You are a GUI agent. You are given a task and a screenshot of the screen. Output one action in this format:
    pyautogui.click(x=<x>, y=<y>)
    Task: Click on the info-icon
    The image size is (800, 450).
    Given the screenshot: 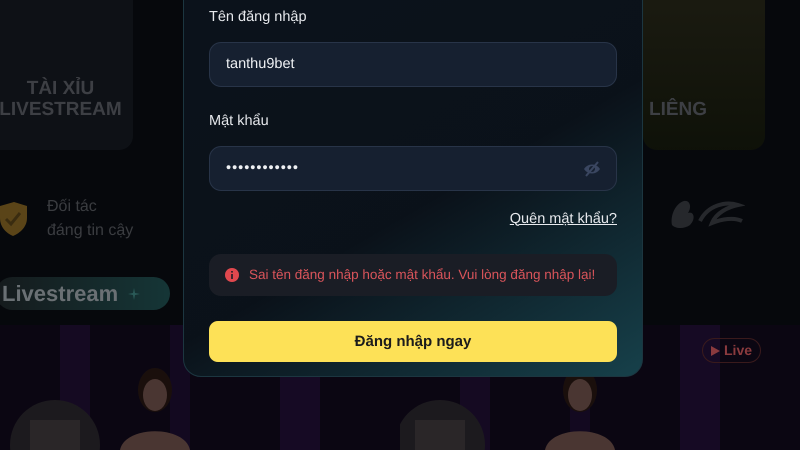 What is the action you would take?
    pyautogui.click(x=232, y=275)
    